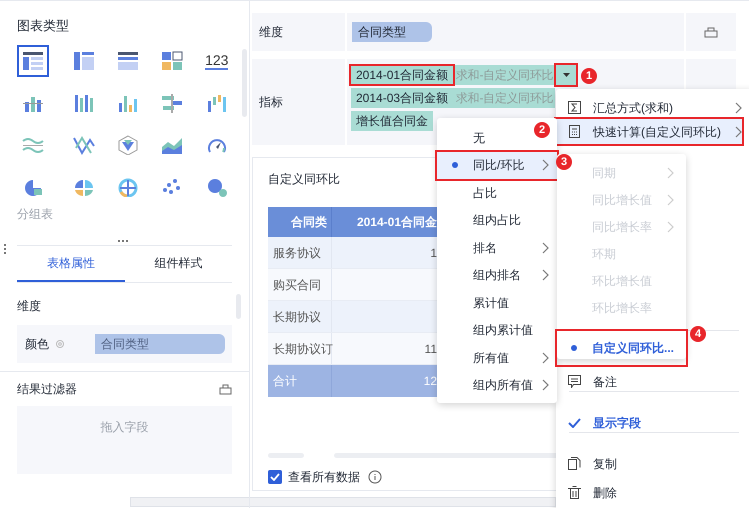 This screenshot has width=749, height=508. What do you see at coordinates (649, 422) in the screenshot?
I see `menu-item: 显示字段` at bounding box center [649, 422].